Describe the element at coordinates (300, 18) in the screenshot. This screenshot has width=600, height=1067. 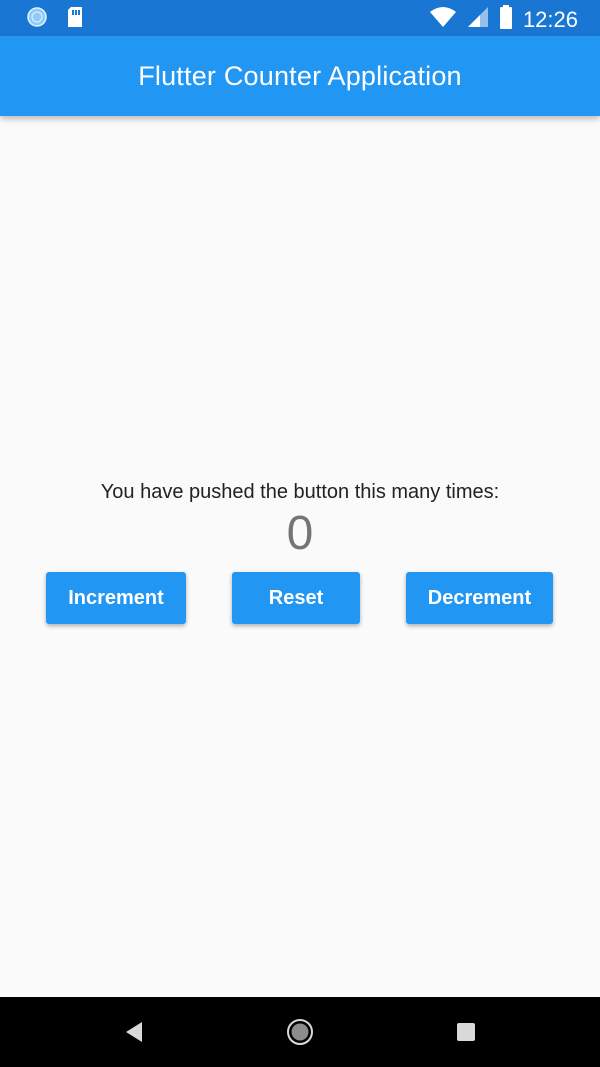
I see `status-bar: 12:26` at that location.